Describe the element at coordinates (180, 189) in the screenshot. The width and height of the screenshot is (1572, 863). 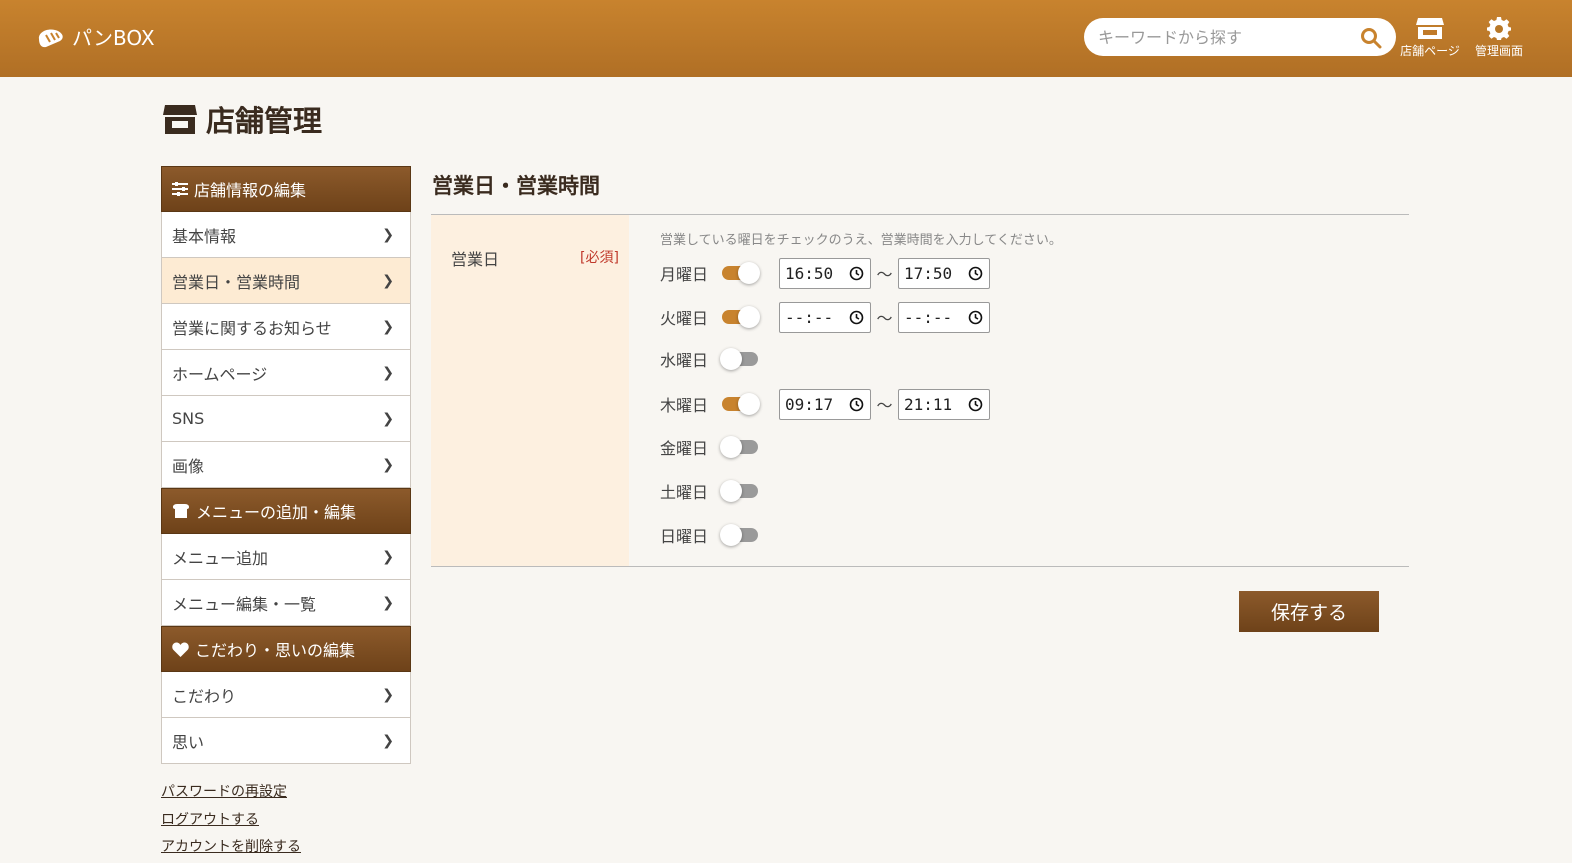
I see `sliders-icon` at that location.